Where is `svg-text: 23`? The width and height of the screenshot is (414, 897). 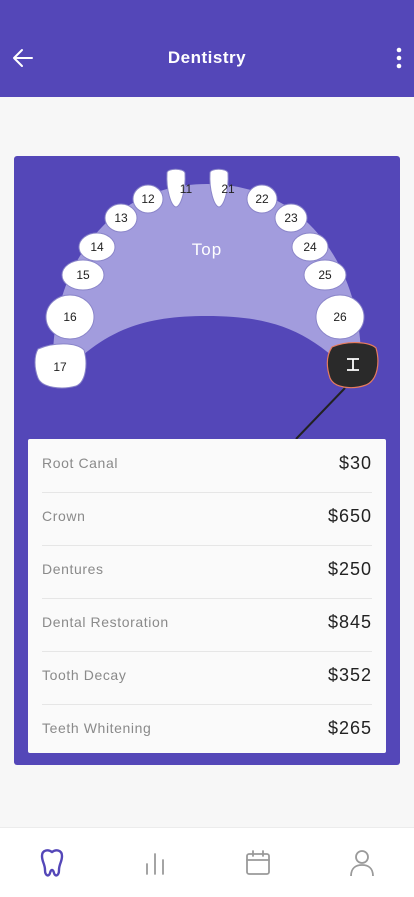 svg-text: 23 is located at coordinates (291, 218).